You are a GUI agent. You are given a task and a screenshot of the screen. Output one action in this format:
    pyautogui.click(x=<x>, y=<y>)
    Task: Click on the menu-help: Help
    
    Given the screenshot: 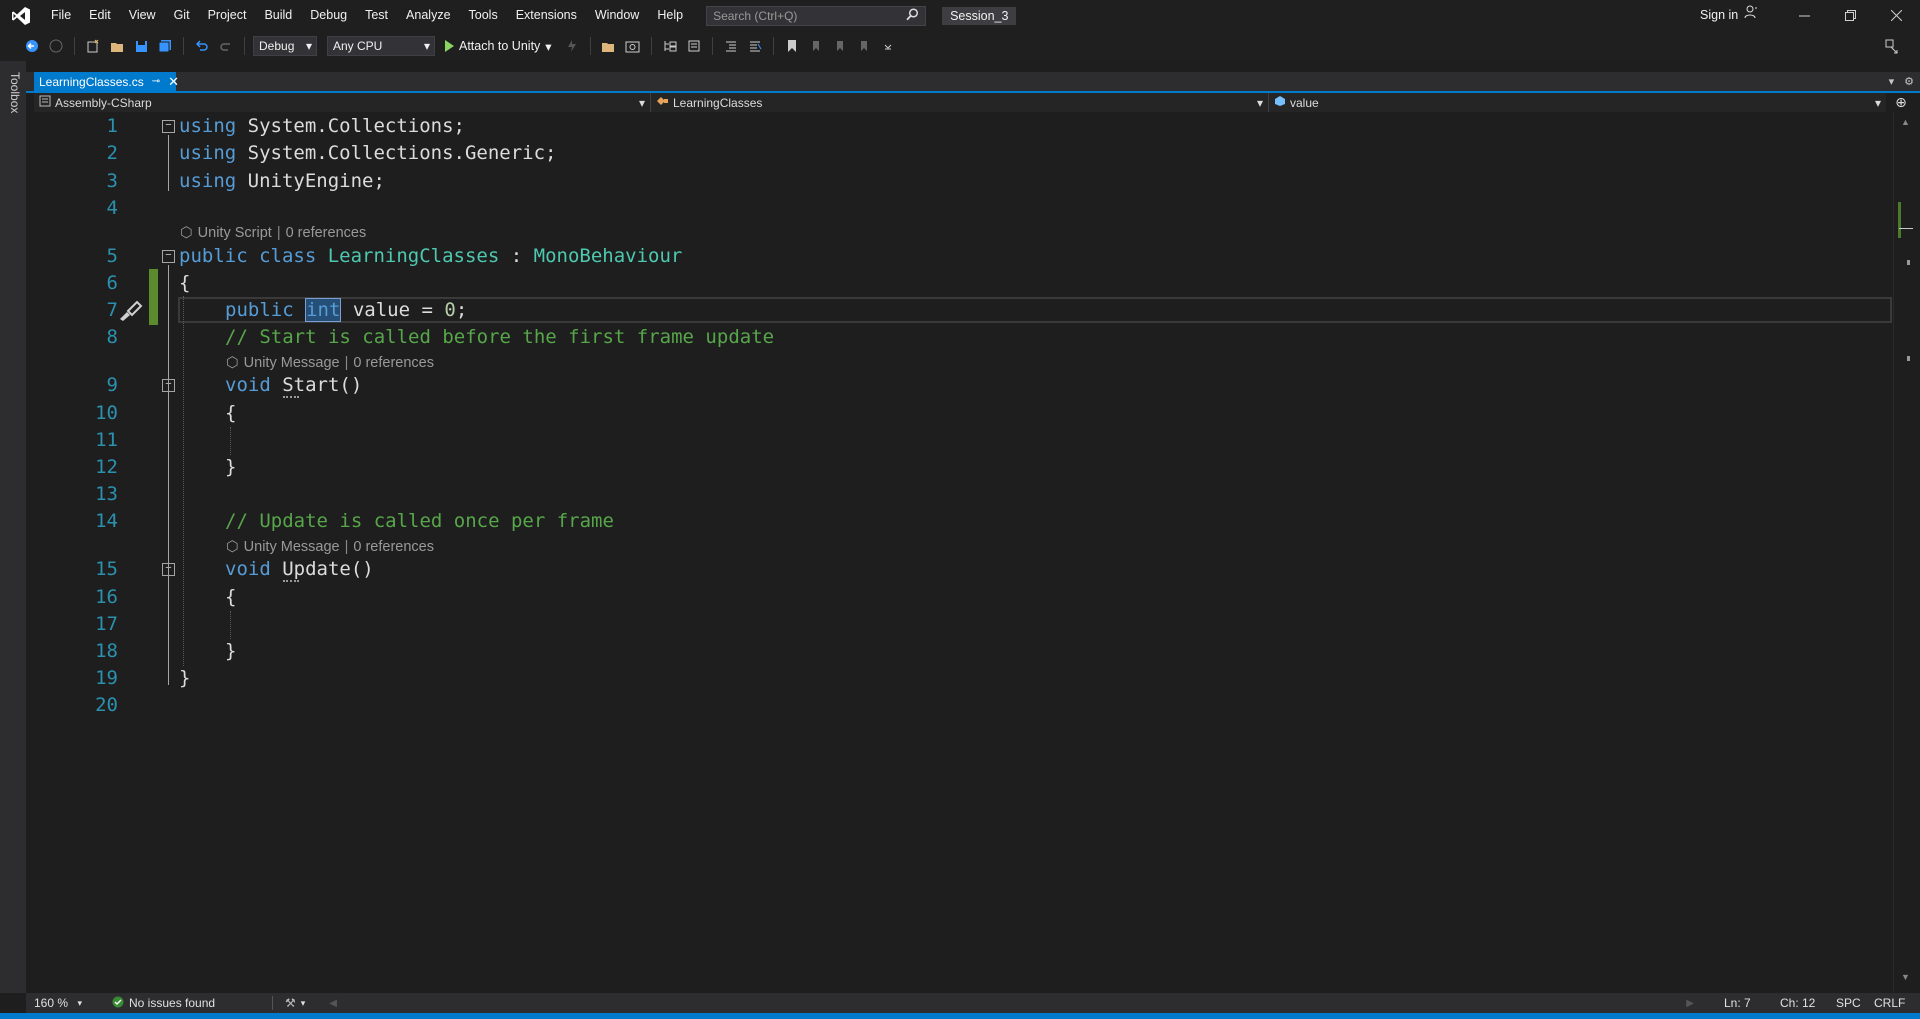 What is the action you would take?
    pyautogui.click(x=670, y=15)
    